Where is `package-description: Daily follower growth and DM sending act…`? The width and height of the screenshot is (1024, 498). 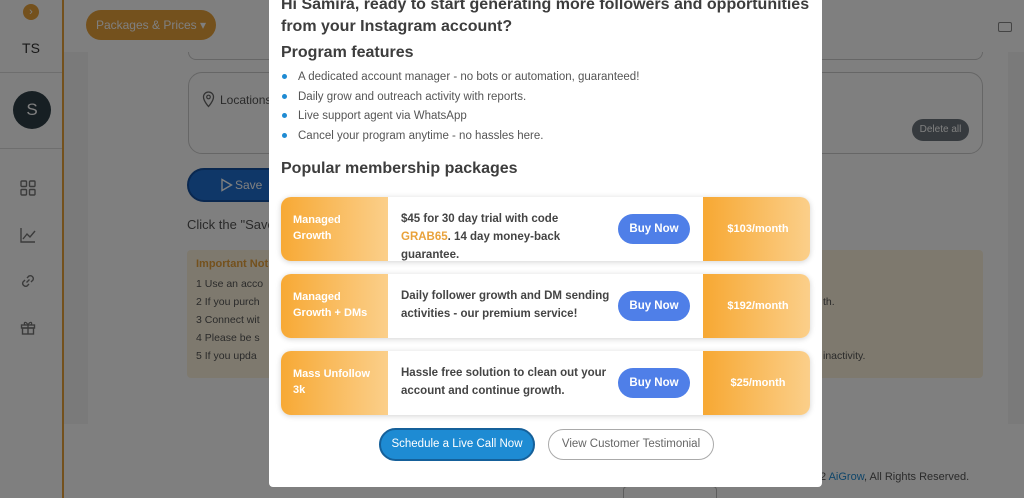 package-description: Daily follower growth and DM sending act… is located at coordinates (506, 305).